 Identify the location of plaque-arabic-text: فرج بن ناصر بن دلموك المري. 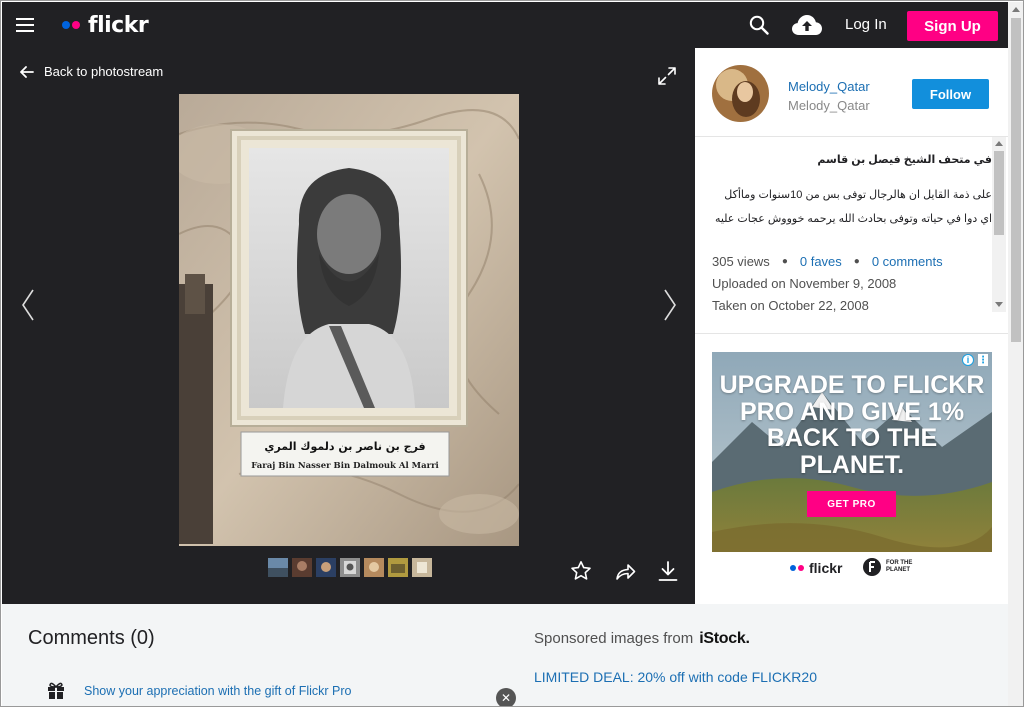
(344, 447).